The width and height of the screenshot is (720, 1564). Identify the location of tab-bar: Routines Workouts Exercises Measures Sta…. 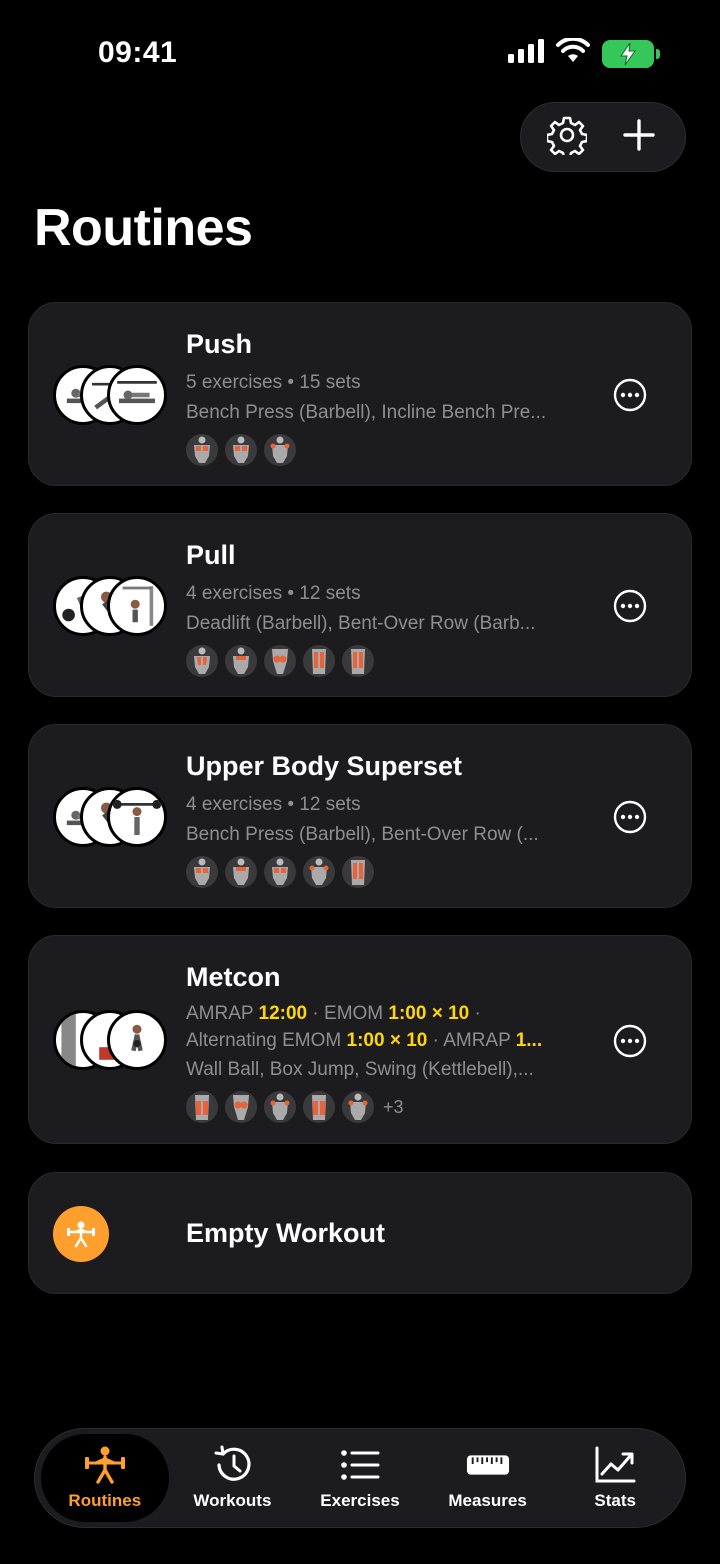
(360, 1478).